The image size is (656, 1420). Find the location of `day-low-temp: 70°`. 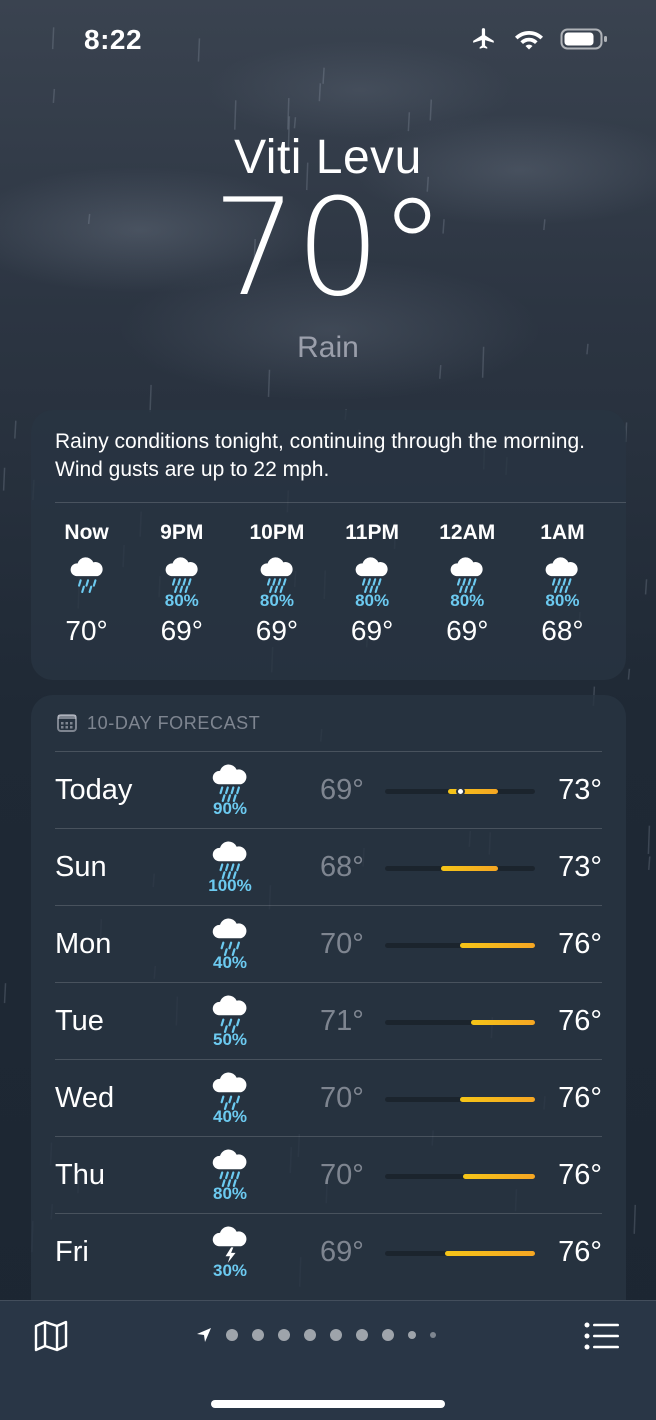

day-low-temp: 70° is located at coordinates (342, 1175).